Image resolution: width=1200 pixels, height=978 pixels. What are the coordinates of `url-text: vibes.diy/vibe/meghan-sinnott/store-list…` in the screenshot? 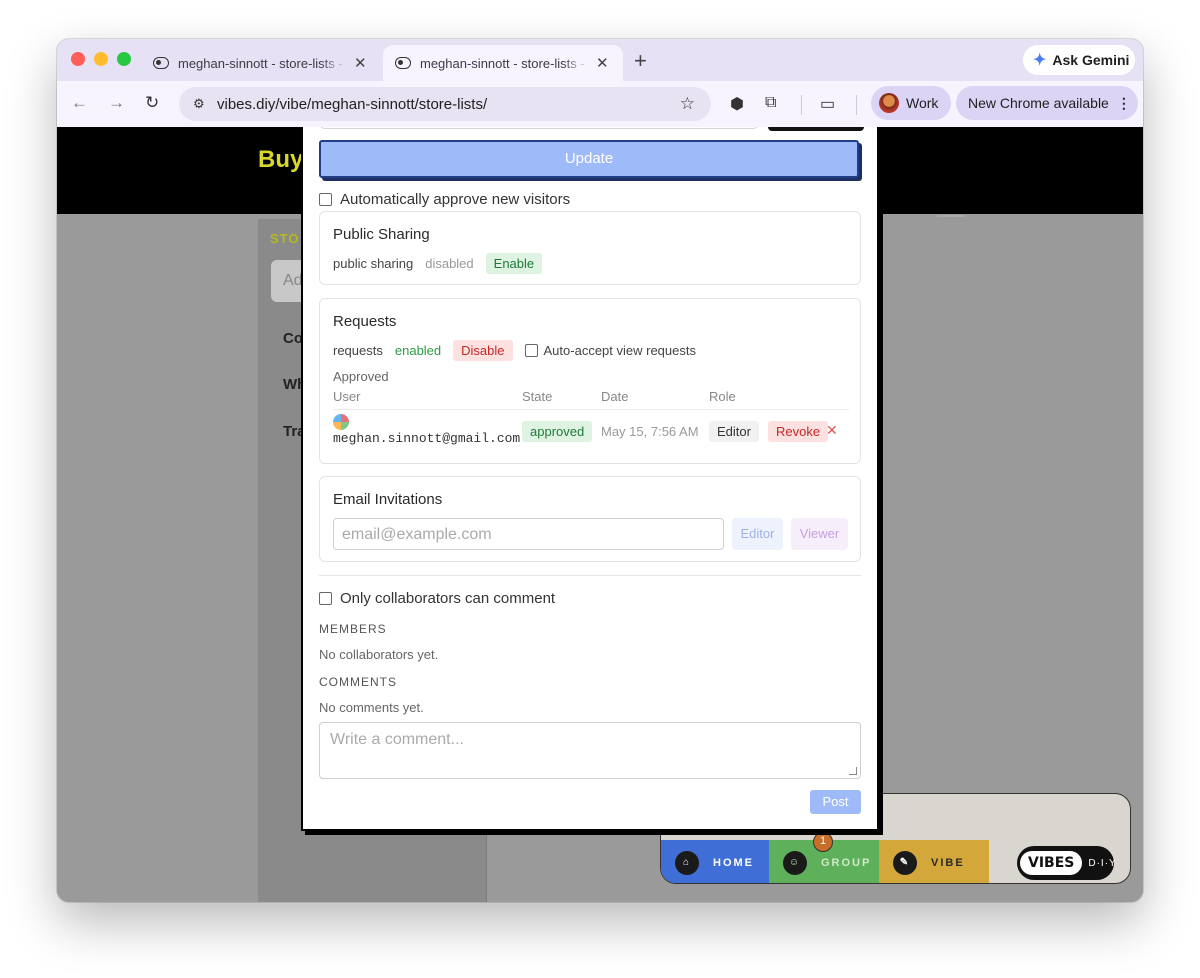 It's located at (352, 104).